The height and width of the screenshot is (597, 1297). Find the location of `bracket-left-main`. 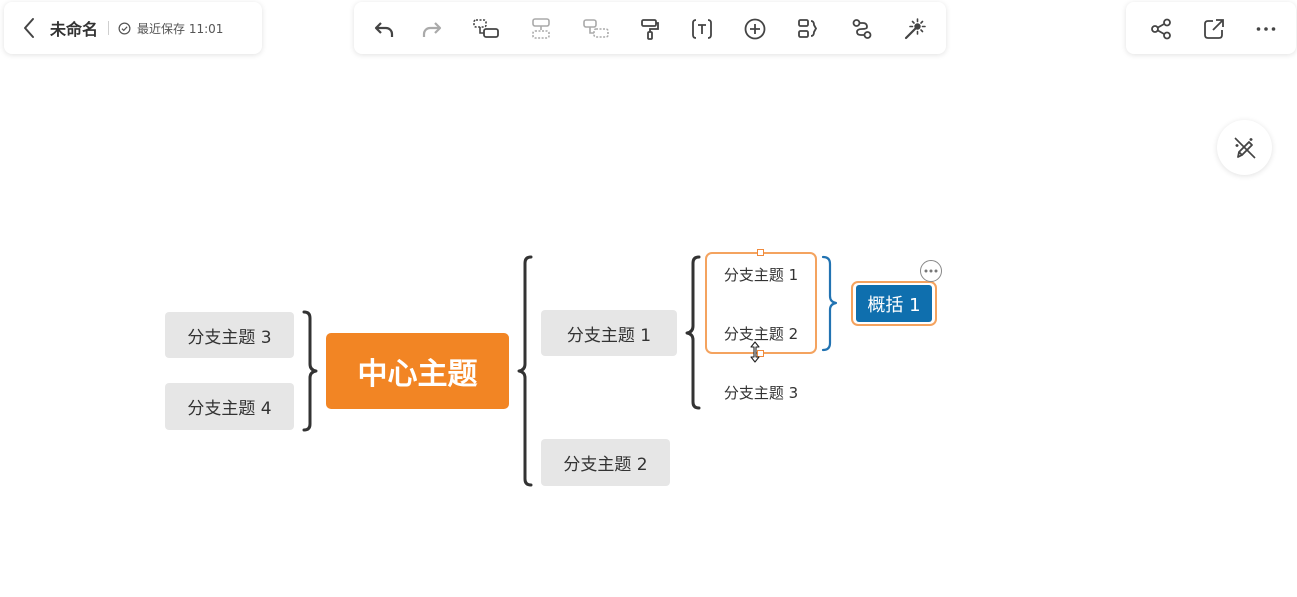

bracket-left-main is located at coordinates (310, 371).